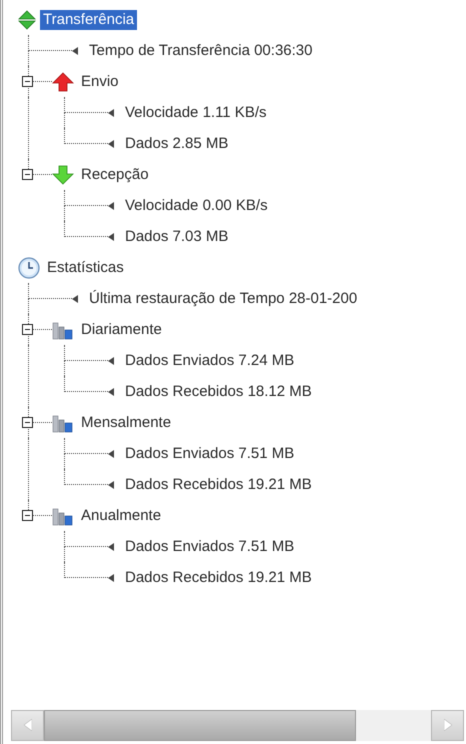 Image resolution: width=466 pixels, height=744 pixels. Describe the element at coordinates (448, 725) in the screenshot. I see `right-arrow-icon` at that location.